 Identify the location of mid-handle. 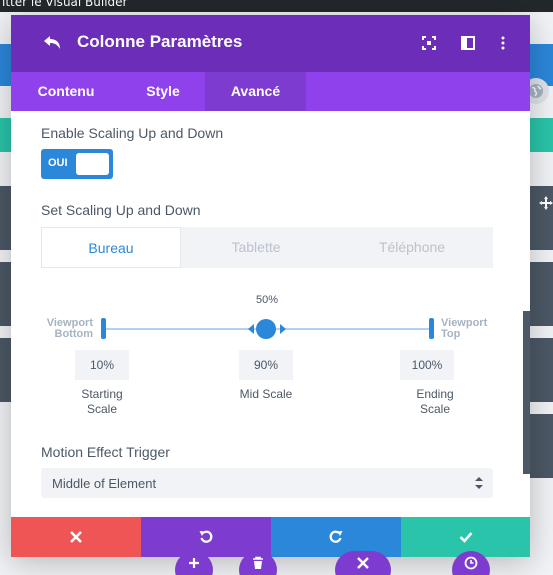
(266, 329).